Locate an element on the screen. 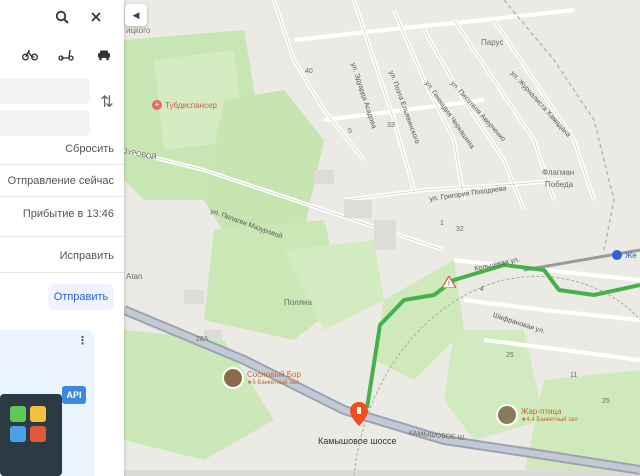  swap-icon: ⇅ is located at coordinates (107, 103).